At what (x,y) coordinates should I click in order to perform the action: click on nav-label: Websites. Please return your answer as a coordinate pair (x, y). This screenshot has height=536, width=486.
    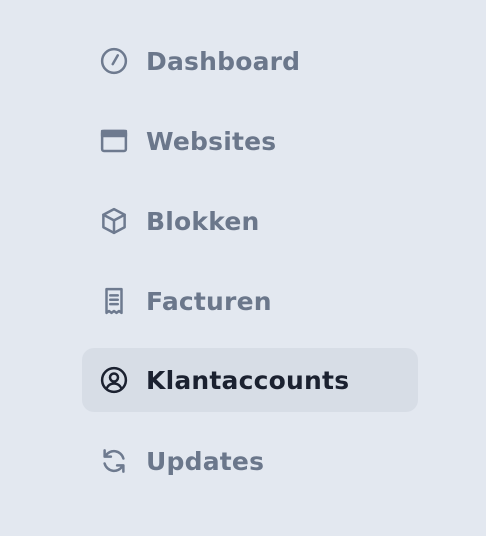
    Looking at the image, I should click on (211, 141).